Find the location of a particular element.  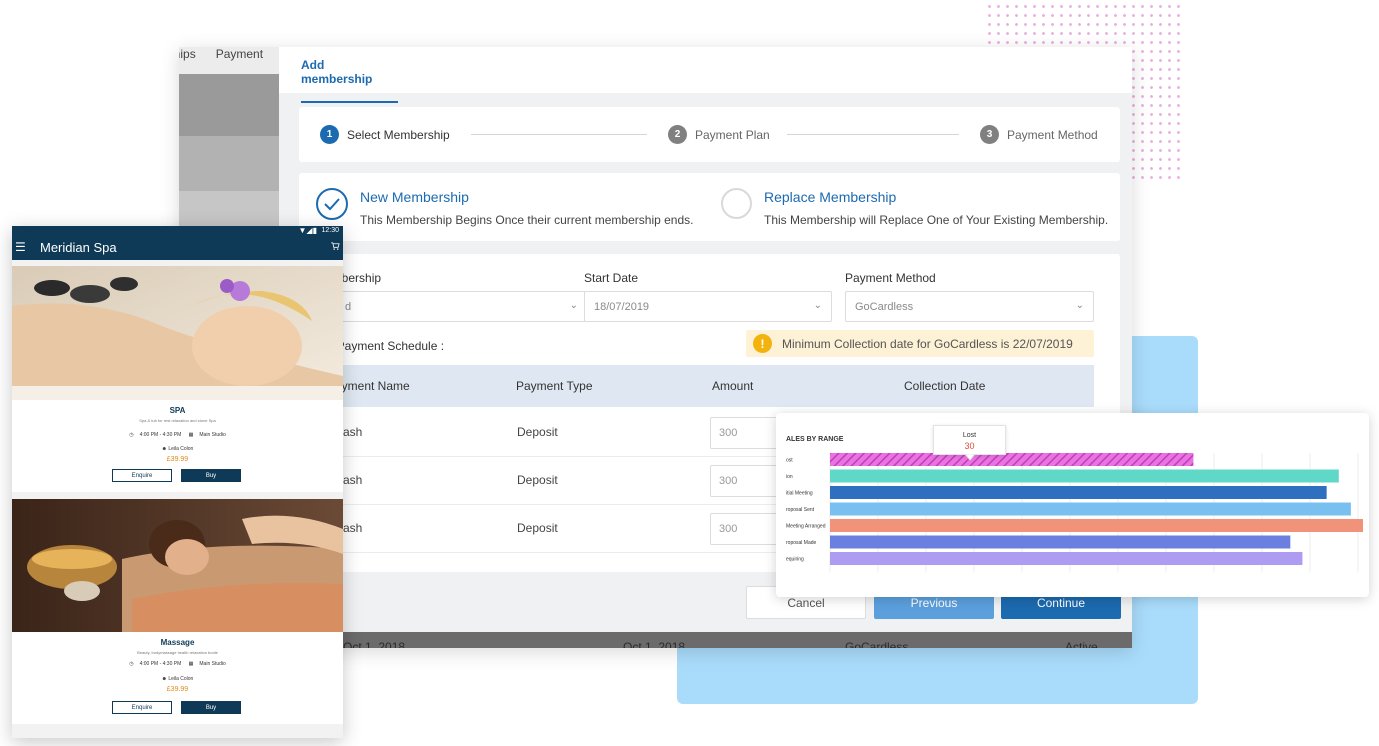

step-number: 3 is located at coordinates (989, 134).